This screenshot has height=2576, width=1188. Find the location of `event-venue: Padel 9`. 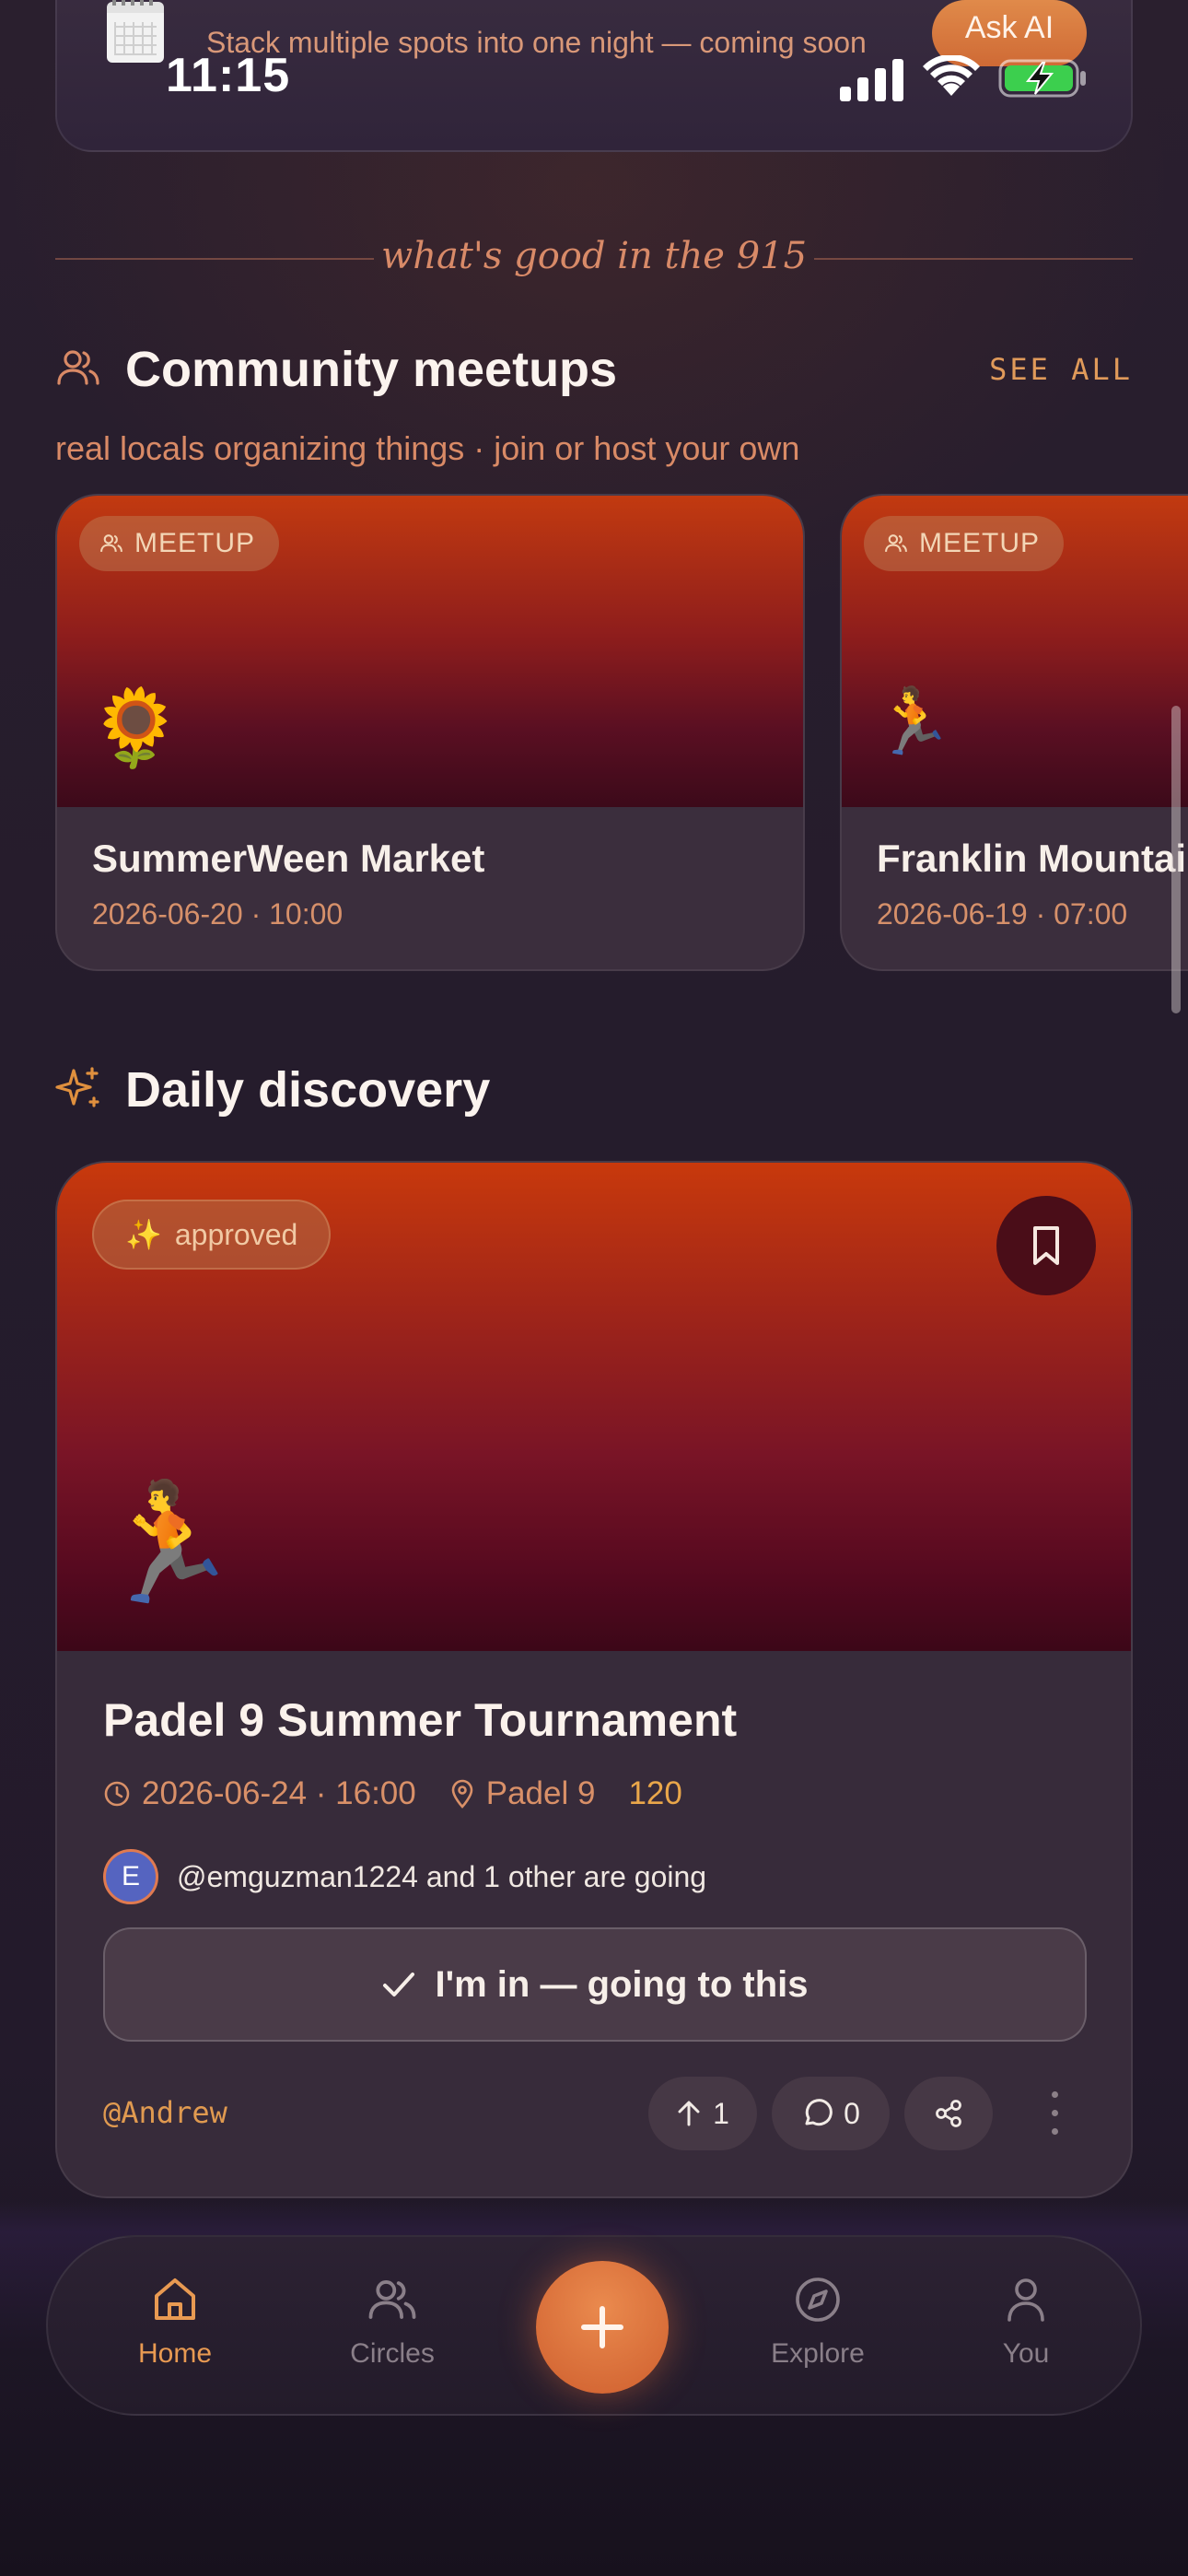

event-venue: Padel 9 is located at coordinates (522, 1793).